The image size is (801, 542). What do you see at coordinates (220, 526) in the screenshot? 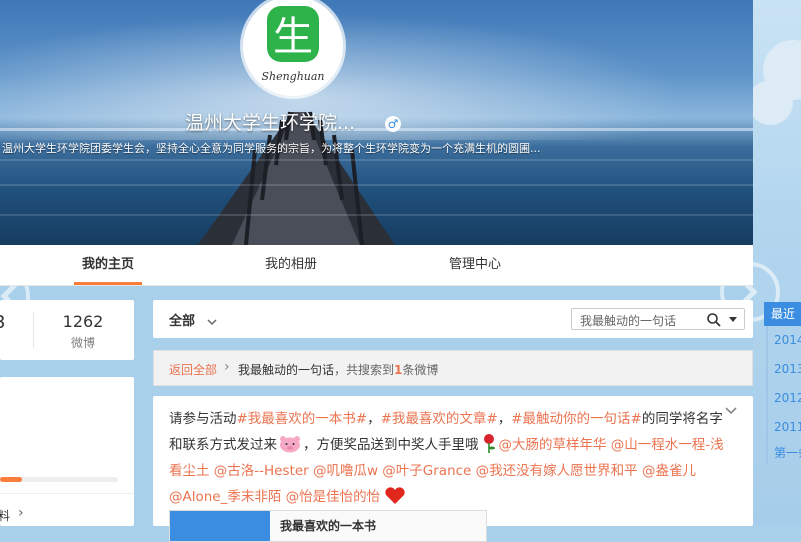
I see `link-card-thumbnail` at bounding box center [220, 526].